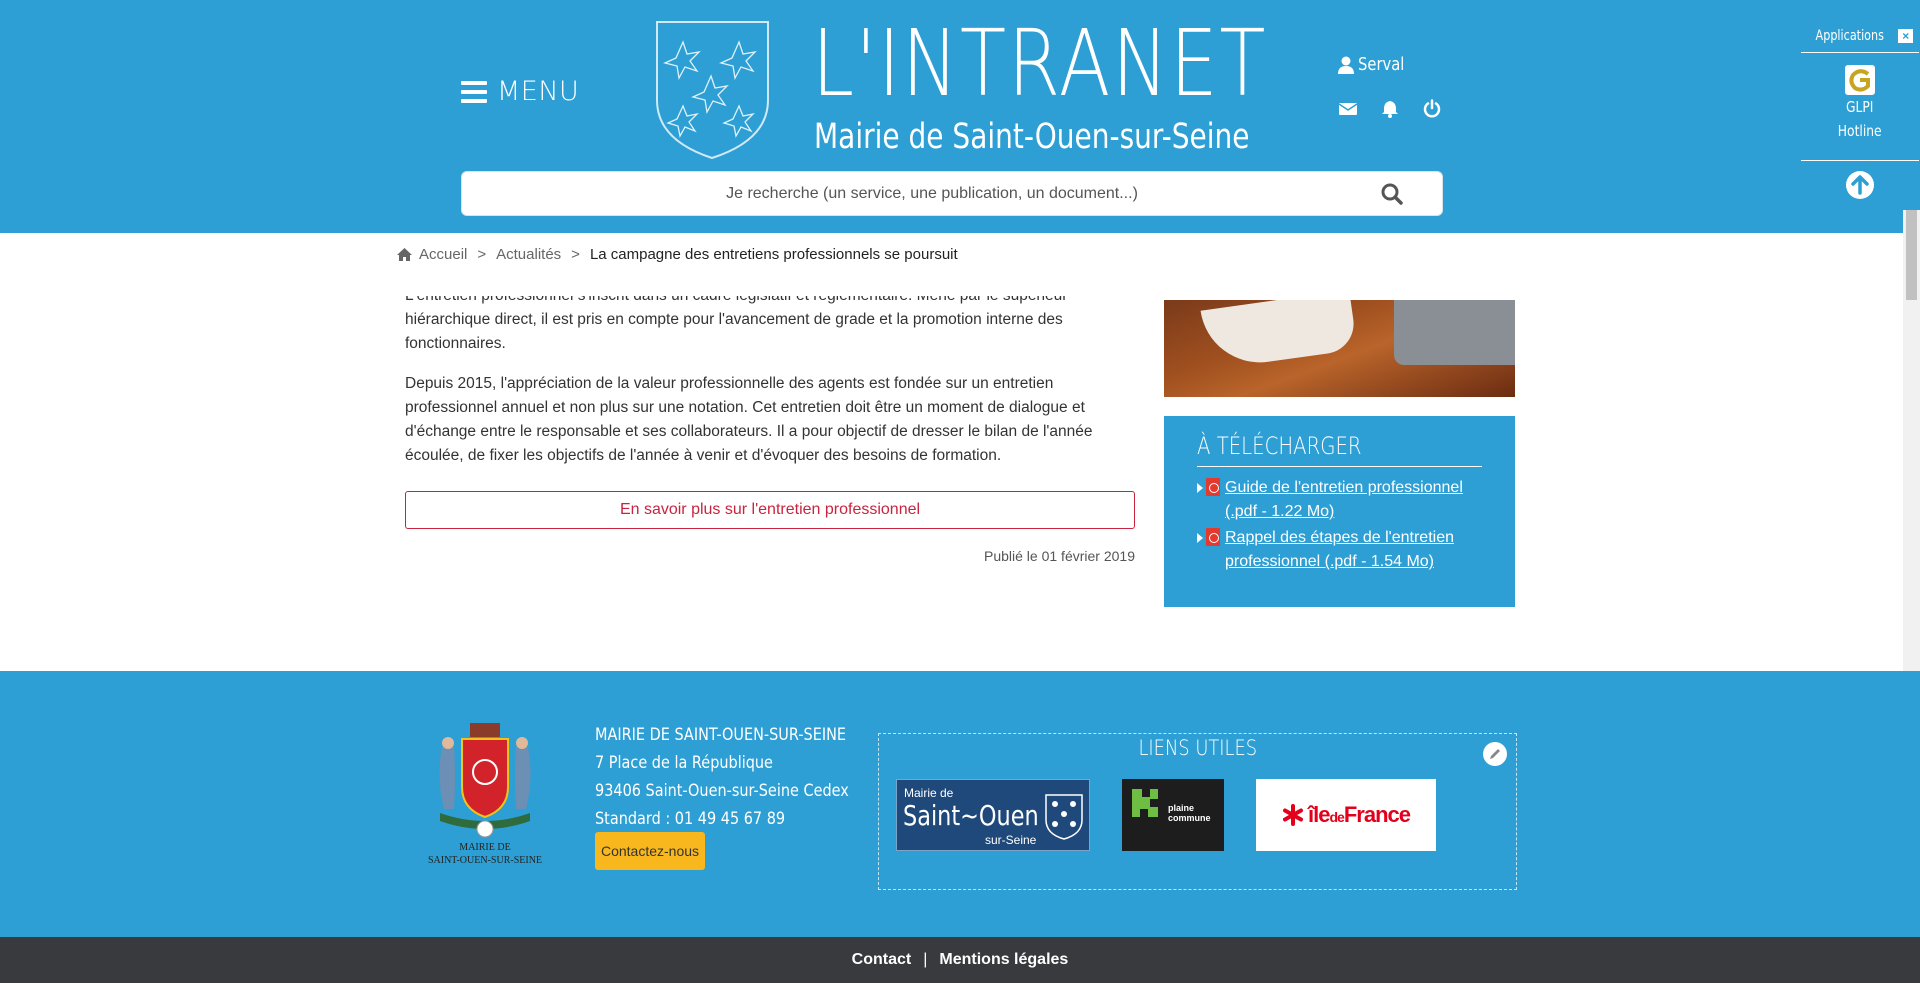 Image resolution: width=1920 pixels, height=983 pixels. Describe the element at coordinates (485, 854) in the screenshot. I see `footer-logo-caption: MAIRIE DE SAINT-OUEN-SUR-SEINE` at that location.